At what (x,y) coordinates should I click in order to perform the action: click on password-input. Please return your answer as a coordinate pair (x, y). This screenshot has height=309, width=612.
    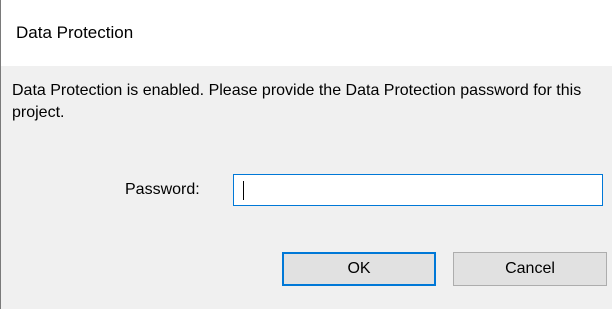
    Looking at the image, I should click on (418, 190).